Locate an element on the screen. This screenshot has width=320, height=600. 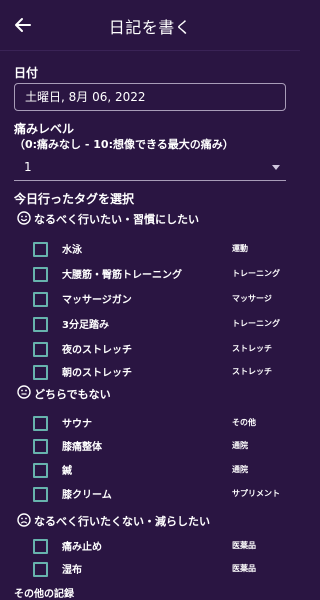
tag-name: 鍼 is located at coordinates (67, 471).